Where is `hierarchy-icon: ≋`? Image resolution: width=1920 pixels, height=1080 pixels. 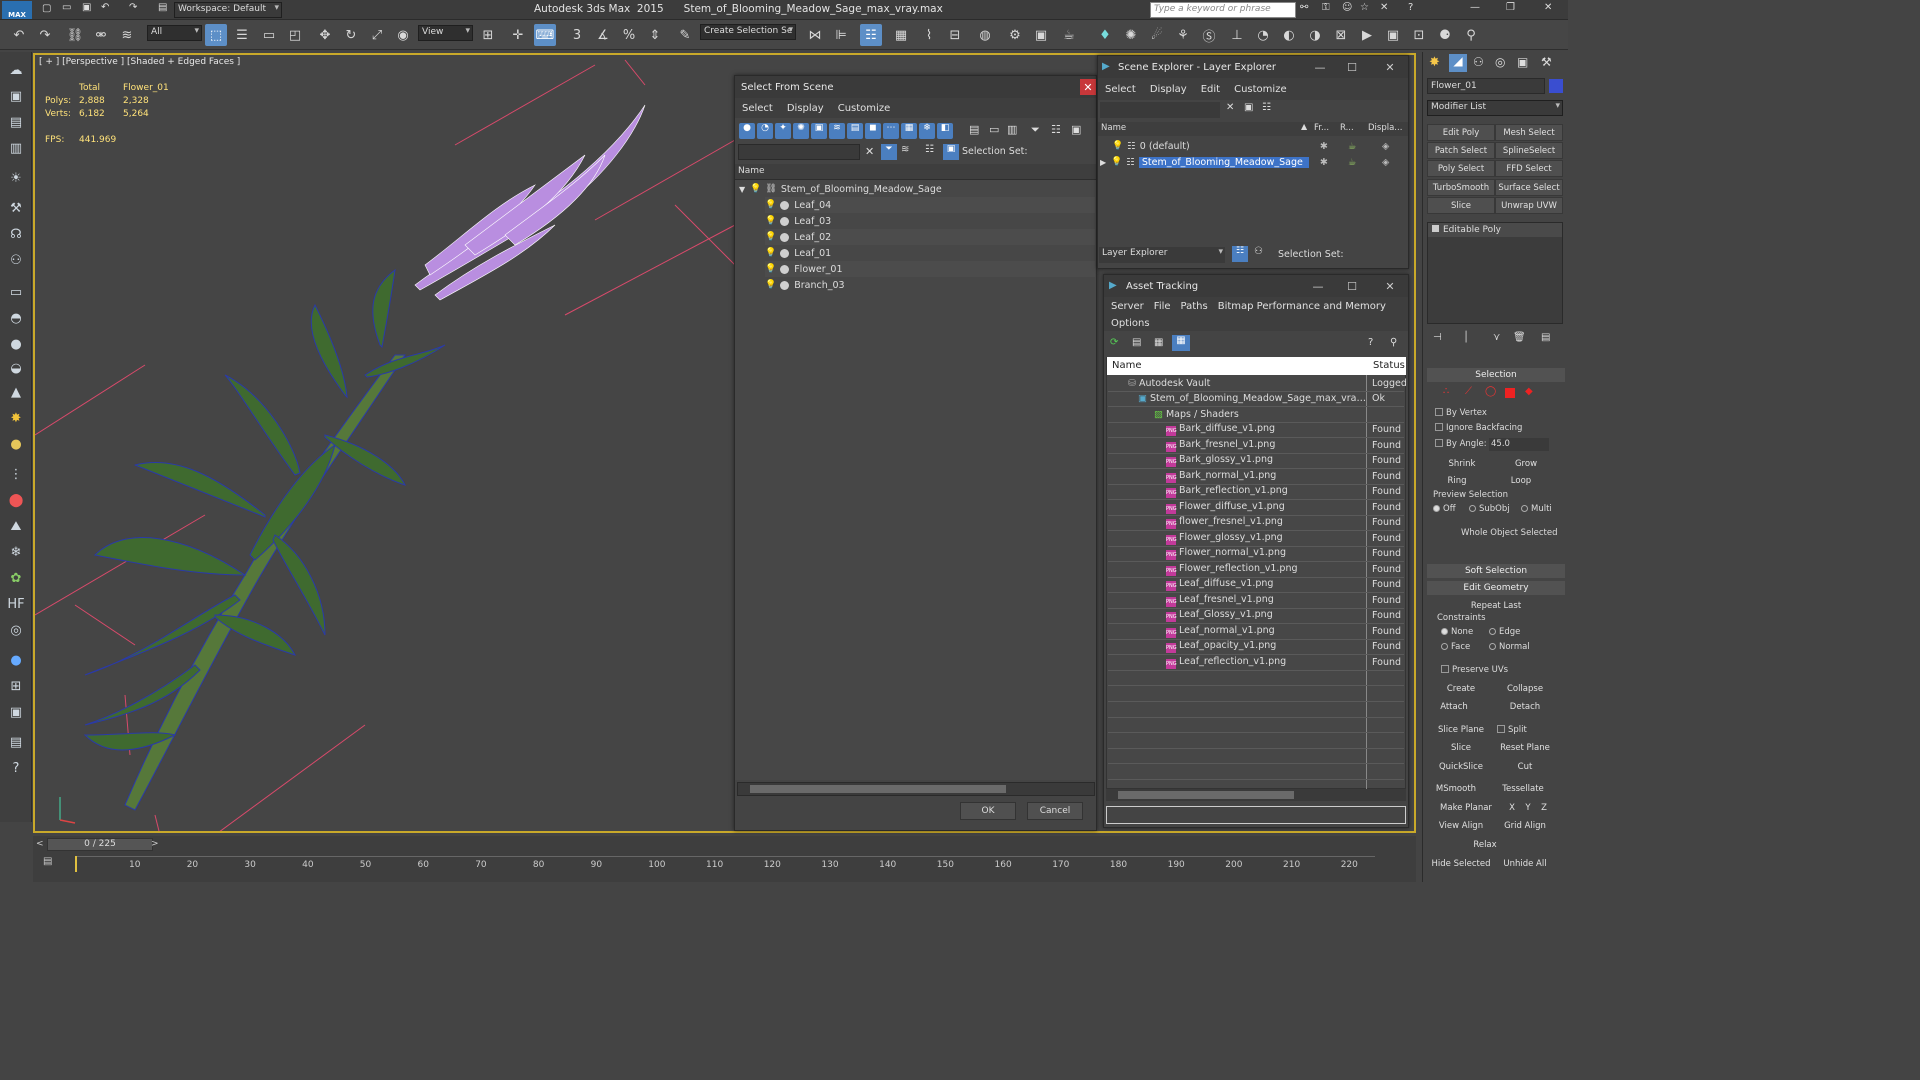
hierarchy-icon: ≋ is located at coordinates (905, 149).